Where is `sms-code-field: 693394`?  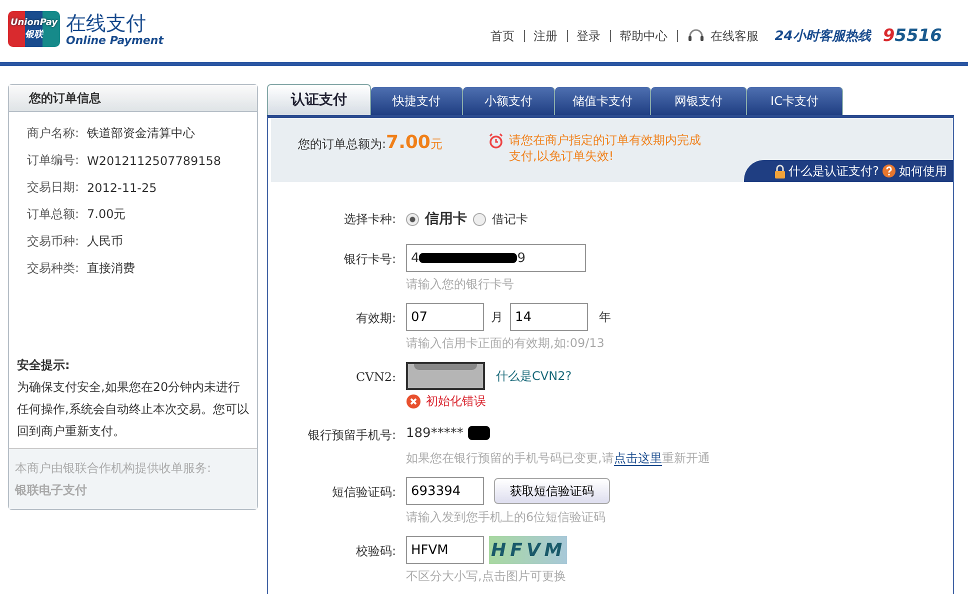
sms-code-field: 693394 is located at coordinates (445, 491).